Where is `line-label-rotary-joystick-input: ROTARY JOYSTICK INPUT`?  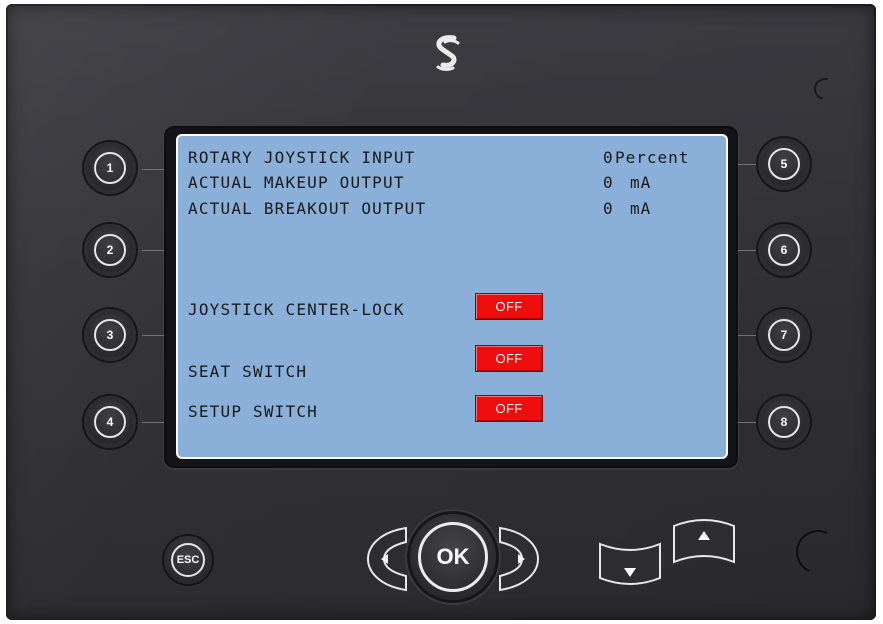 line-label-rotary-joystick-input: ROTARY JOYSTICK INPUT is located at coordinates (302, 157).